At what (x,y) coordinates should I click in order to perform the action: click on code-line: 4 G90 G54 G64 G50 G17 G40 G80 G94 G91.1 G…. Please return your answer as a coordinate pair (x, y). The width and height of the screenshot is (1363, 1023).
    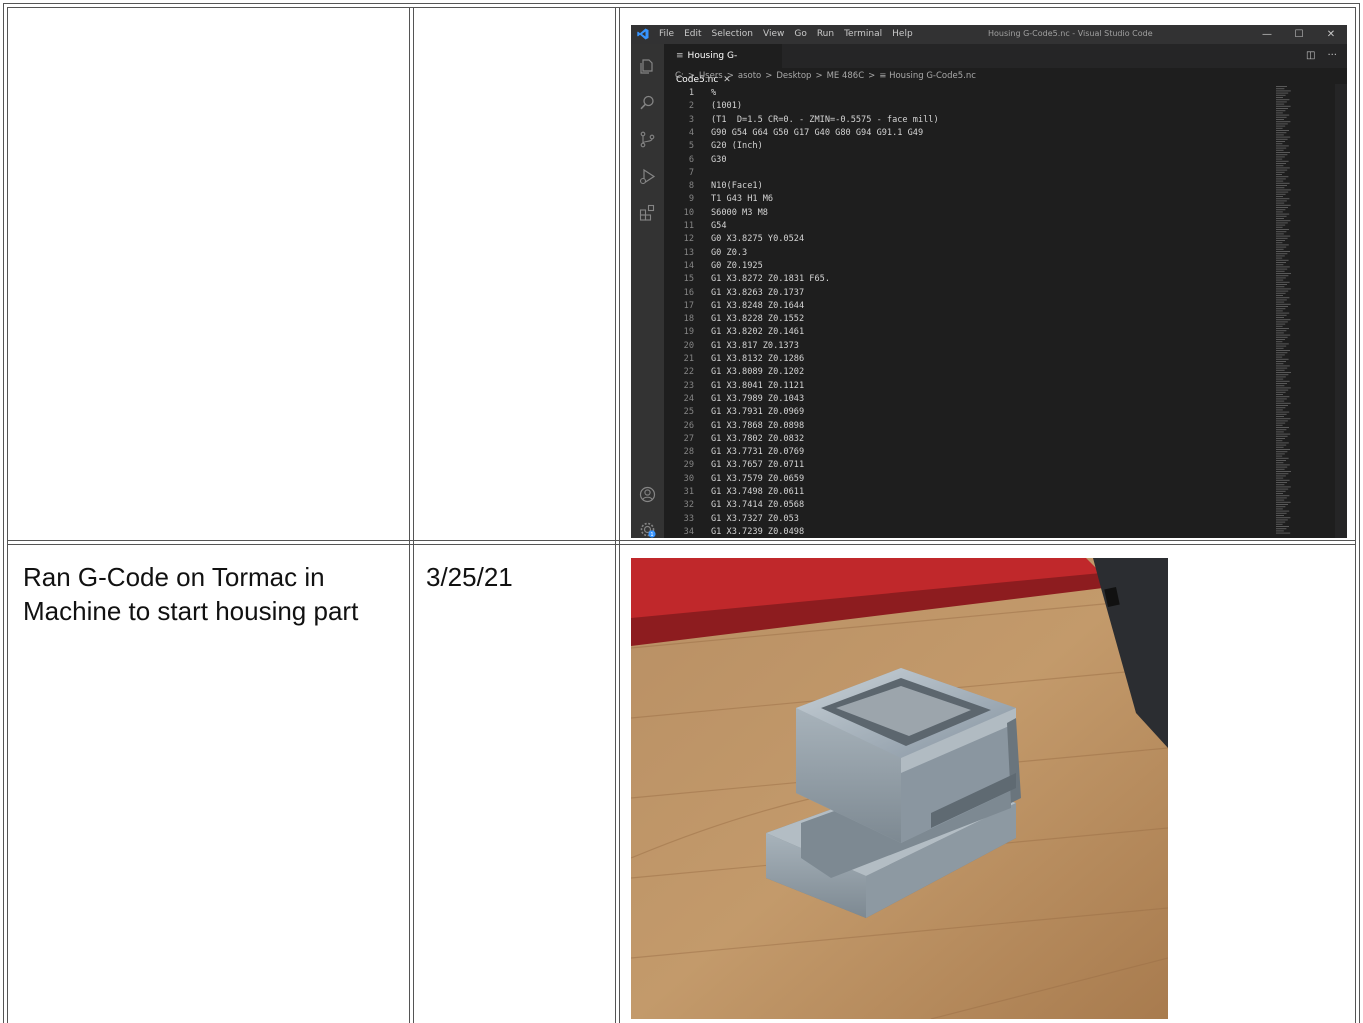
    Looking at the image, I should click on (964, 133).